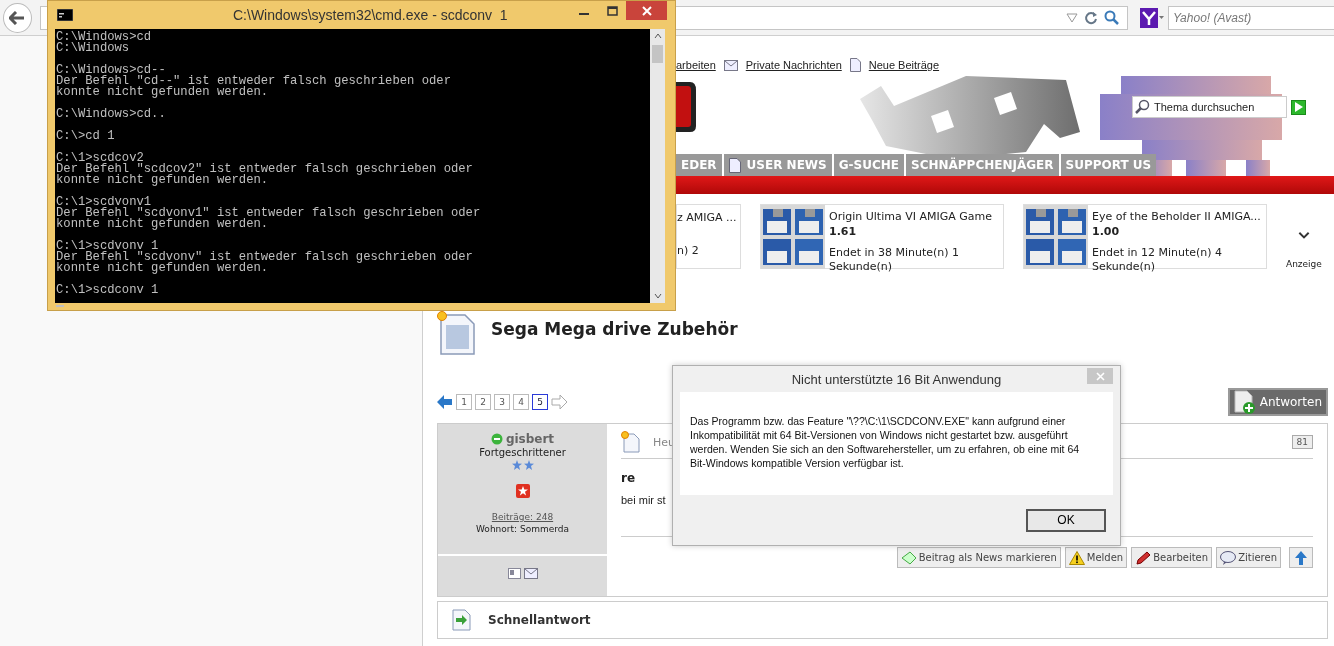 Image resolution: width=1334 pixels, height=646 pixels. I want to click on ad-price: 1.61, so click(843, 231).